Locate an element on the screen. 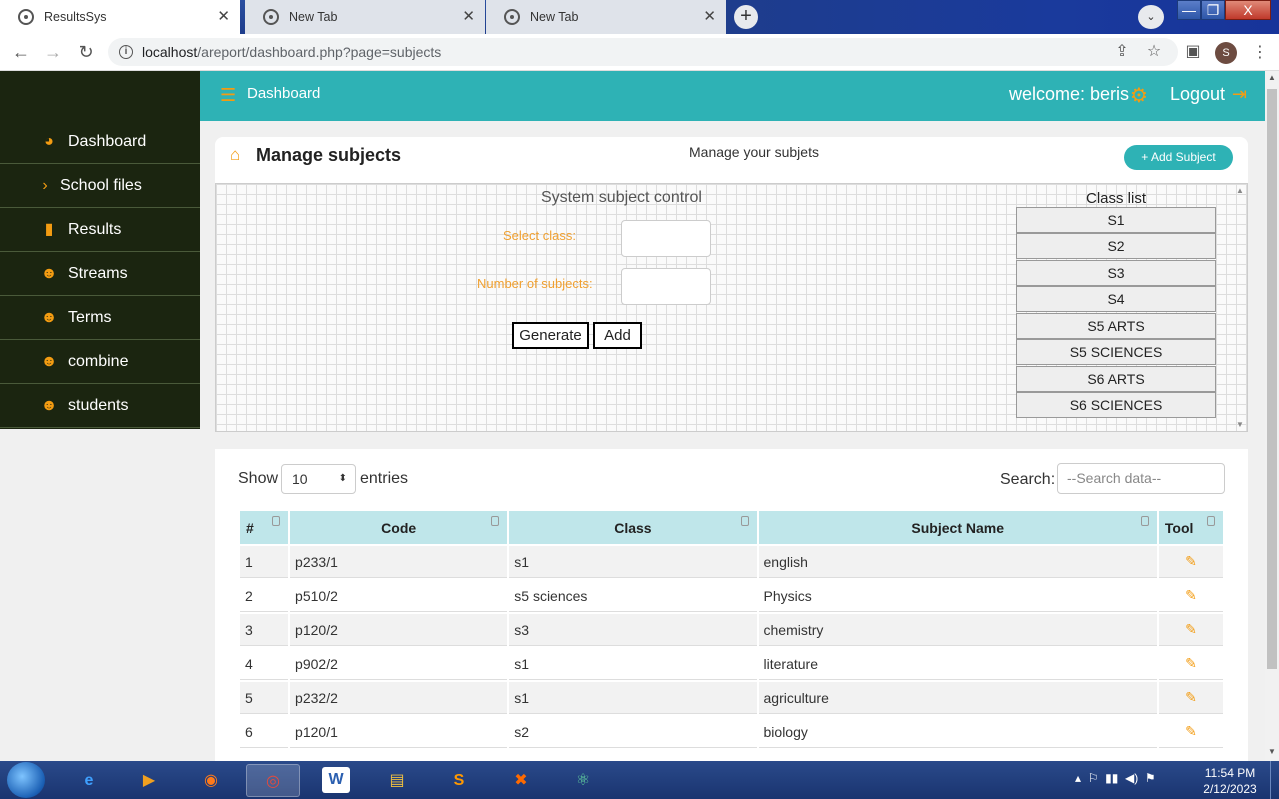 Image resolution: width=1279 pixels, height=799 pixels. class-item: S4 is located at coordinates (1116, 299).